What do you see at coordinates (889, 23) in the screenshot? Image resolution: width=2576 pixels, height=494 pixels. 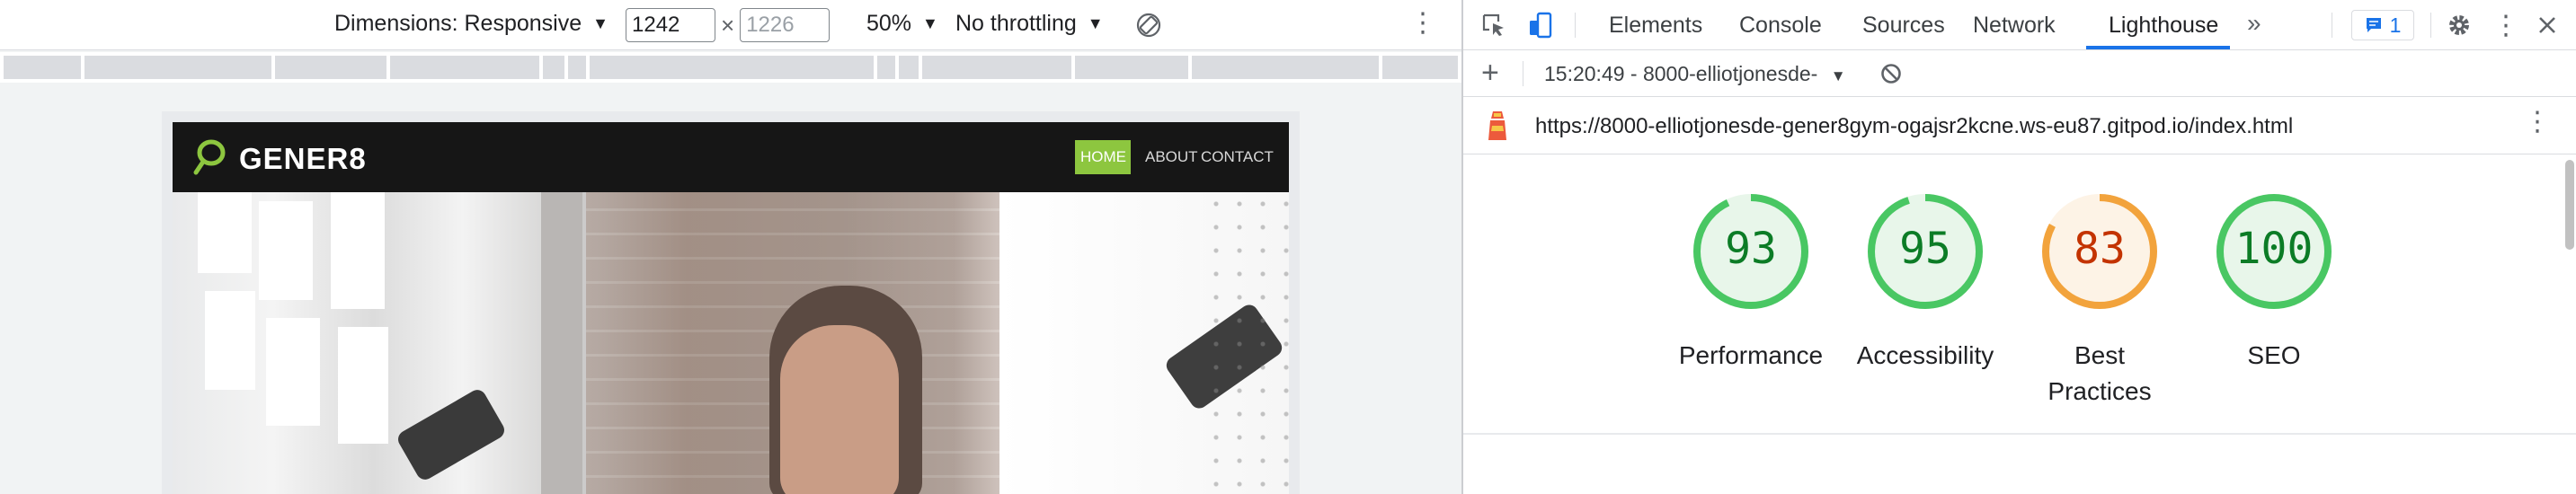 I see `zoom-label: 50%` at bounding box center [889, 23].